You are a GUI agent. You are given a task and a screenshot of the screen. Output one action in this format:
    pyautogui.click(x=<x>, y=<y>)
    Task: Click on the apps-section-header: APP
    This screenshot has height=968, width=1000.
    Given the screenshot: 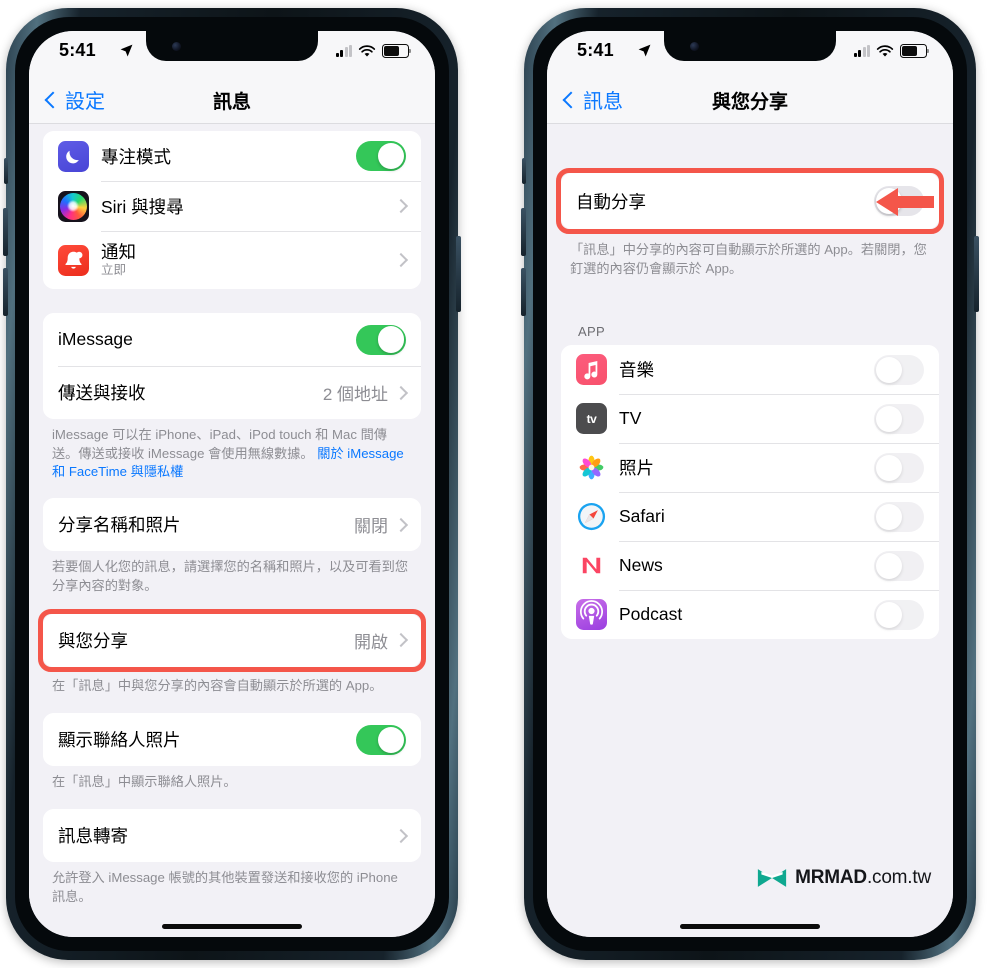 What is the action you would take?
    pyautogui.click(x=591, y=332)
    